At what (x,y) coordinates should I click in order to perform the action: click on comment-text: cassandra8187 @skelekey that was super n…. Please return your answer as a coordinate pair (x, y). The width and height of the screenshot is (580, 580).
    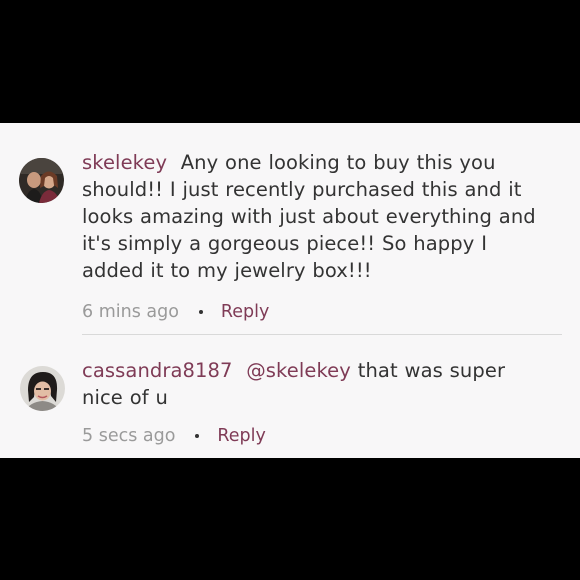
    Looking at the image, I should click on (317, 384).